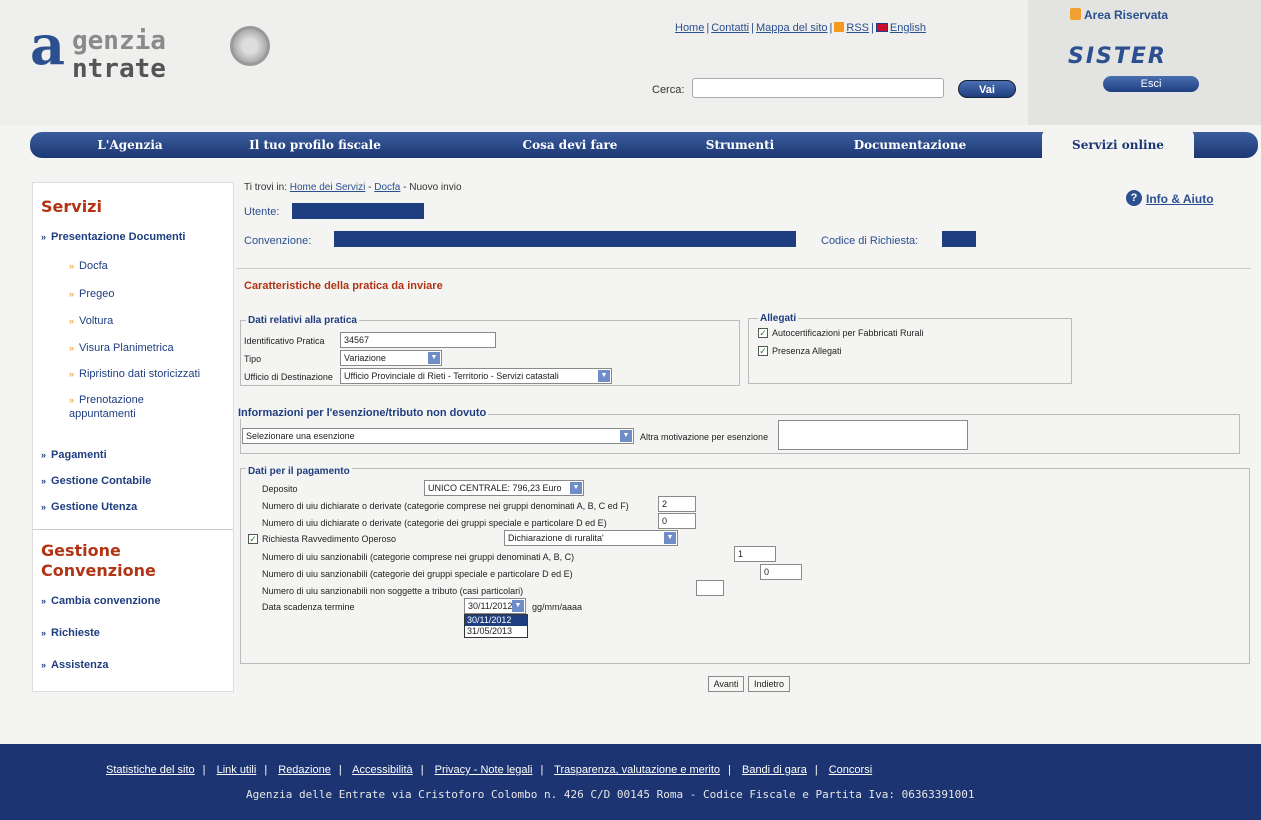 This screenshot has height=820, width=1261. Describe the element at coordinates (763, 333) in the screenshot. I see `allegati-checkbox-1: ✓` at that location.